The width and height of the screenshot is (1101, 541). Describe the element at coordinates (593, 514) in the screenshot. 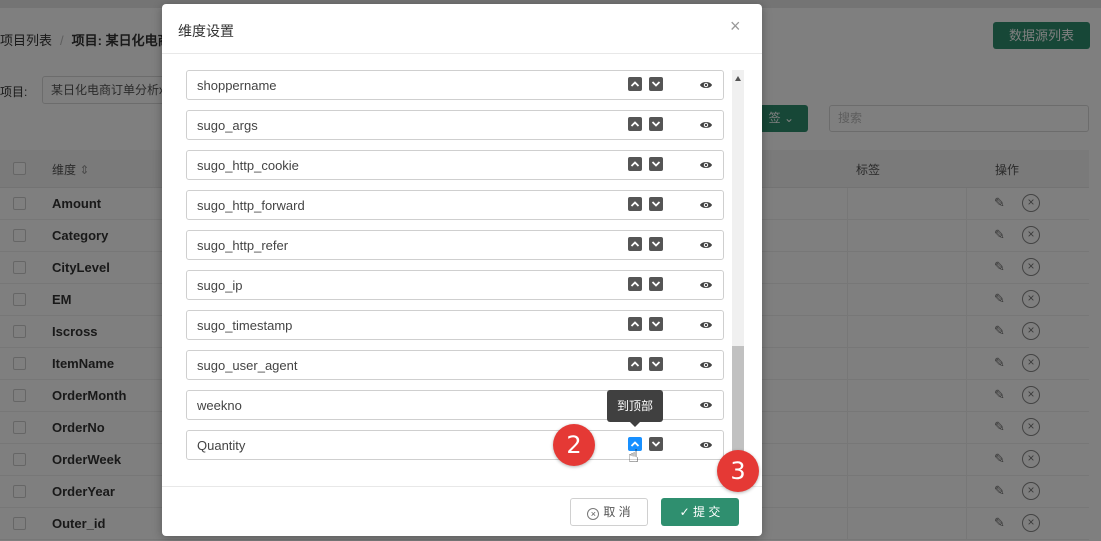

I see `circle-x-icon: ×` at that location.